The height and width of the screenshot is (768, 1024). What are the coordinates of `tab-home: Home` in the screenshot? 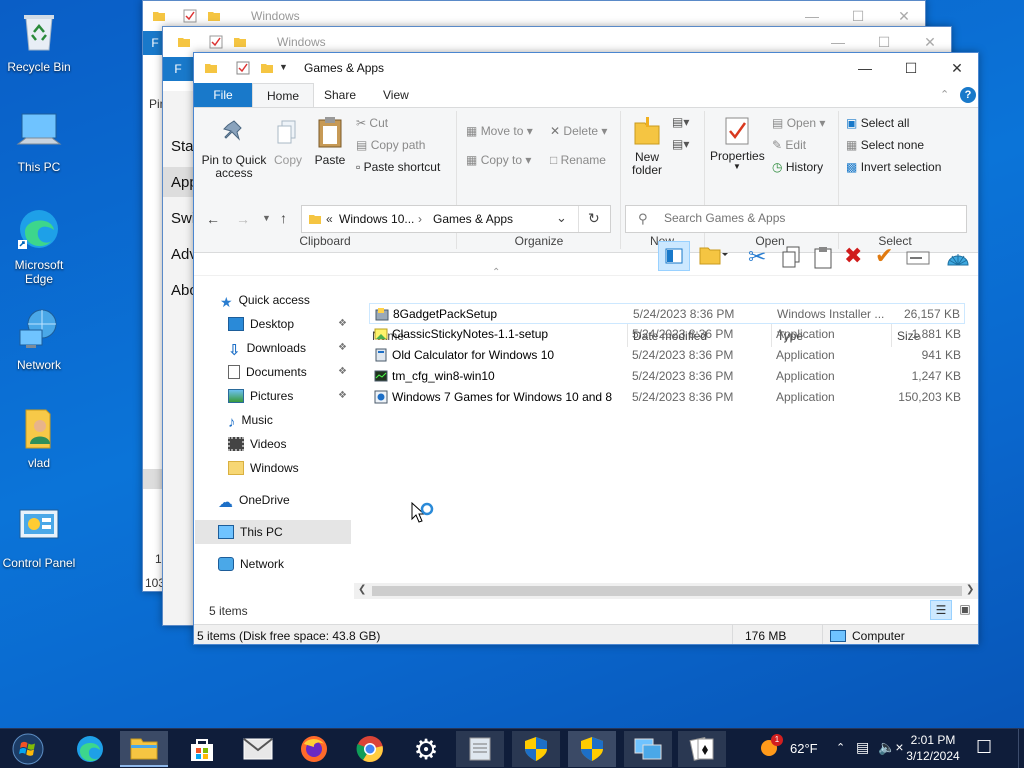 It's located at (283, 95).